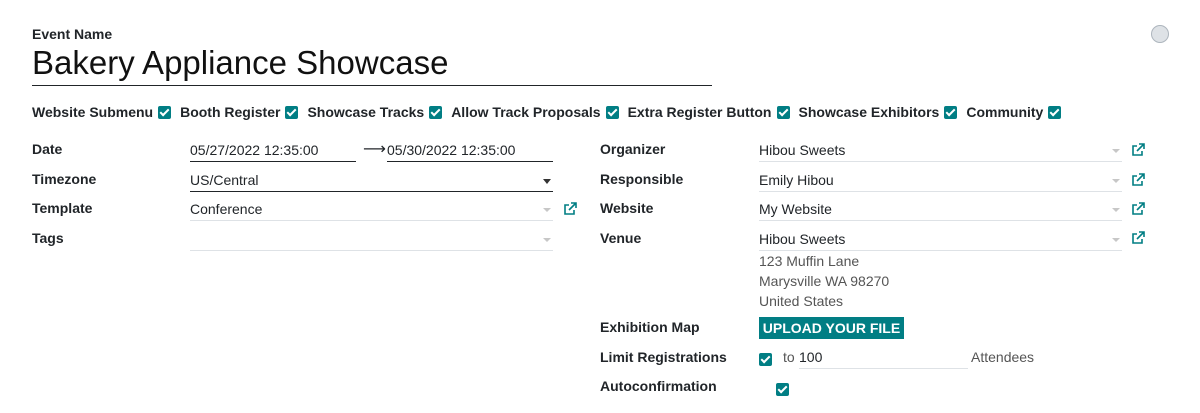 The height and width of the screenshot is (413, 1200). Describe the element at coordinates (795, 209) in the screenshot. I see `website-value: My Website` at that location.